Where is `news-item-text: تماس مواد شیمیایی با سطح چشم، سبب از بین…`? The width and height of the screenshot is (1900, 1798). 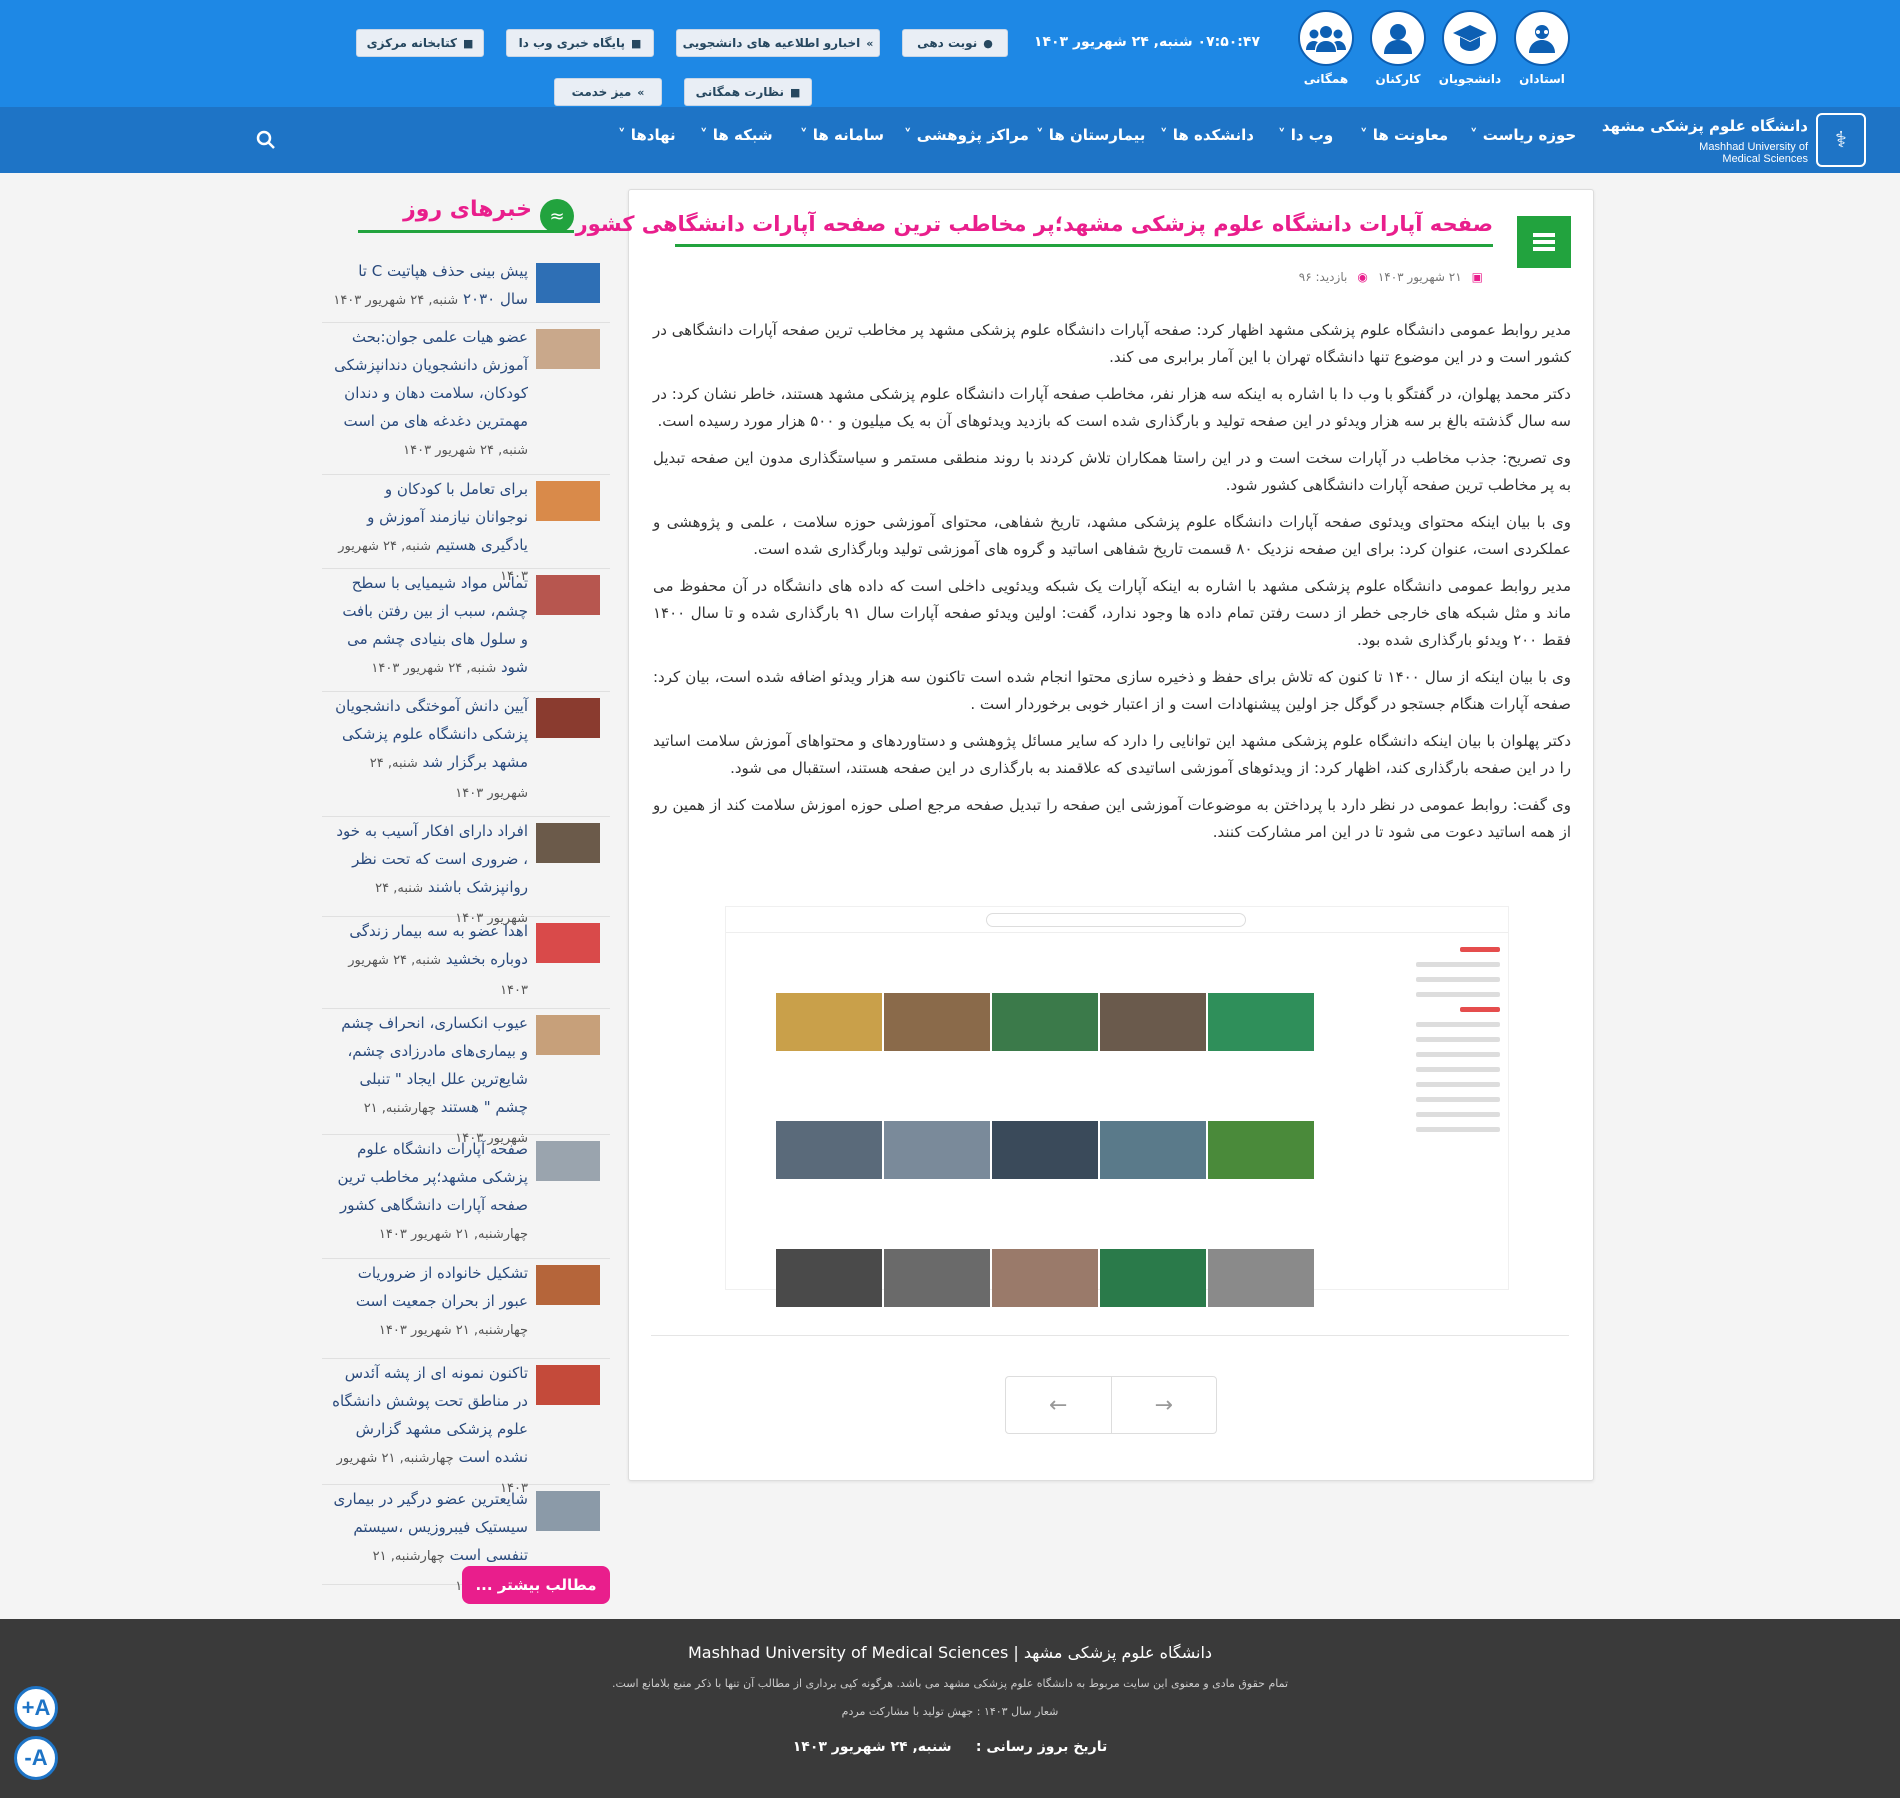
news-item-text: تماس مواد شیمیایی با سطح چشم، سبب از بین… is located at coordinates (430, 626).